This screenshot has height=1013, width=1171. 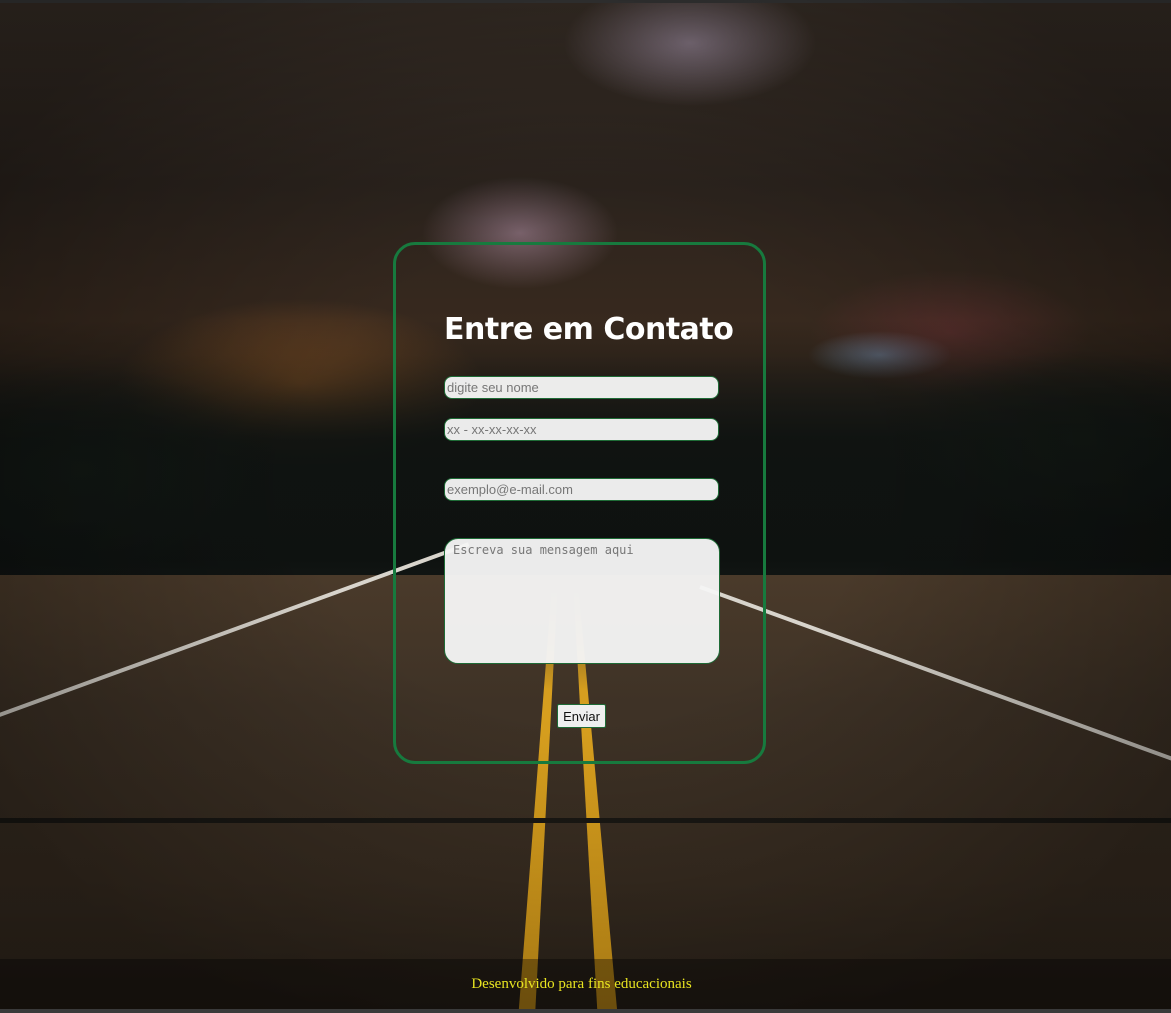 What do you see at coordinates (582, 601) in the screenshot?
I see `message-textarea` at bounding box center [582, 601].